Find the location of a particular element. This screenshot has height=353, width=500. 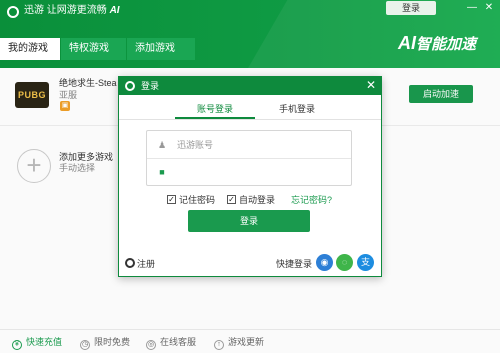

app-title: 迅游 让网游更流畅 AI is located at coordinates (72, 11).